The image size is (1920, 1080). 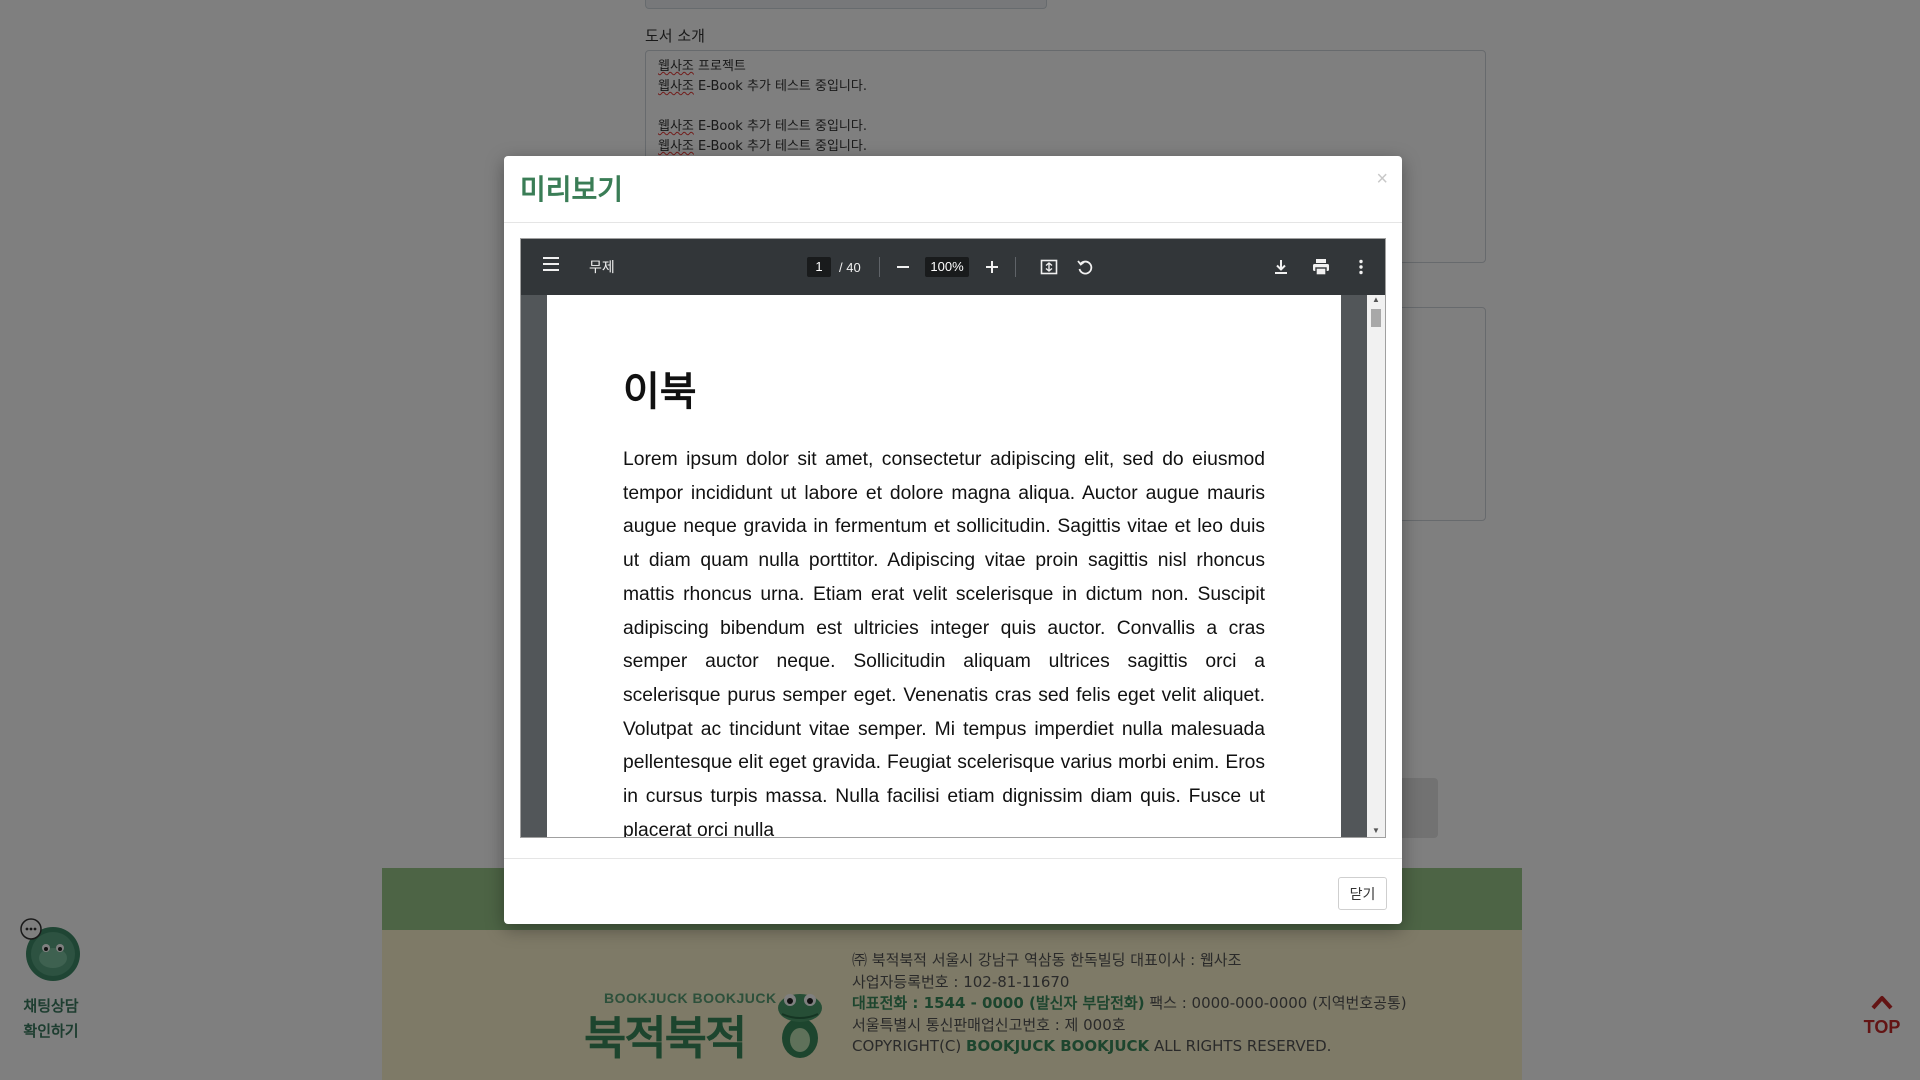 I want to click on minus-icon, so click(x=903, y=267).